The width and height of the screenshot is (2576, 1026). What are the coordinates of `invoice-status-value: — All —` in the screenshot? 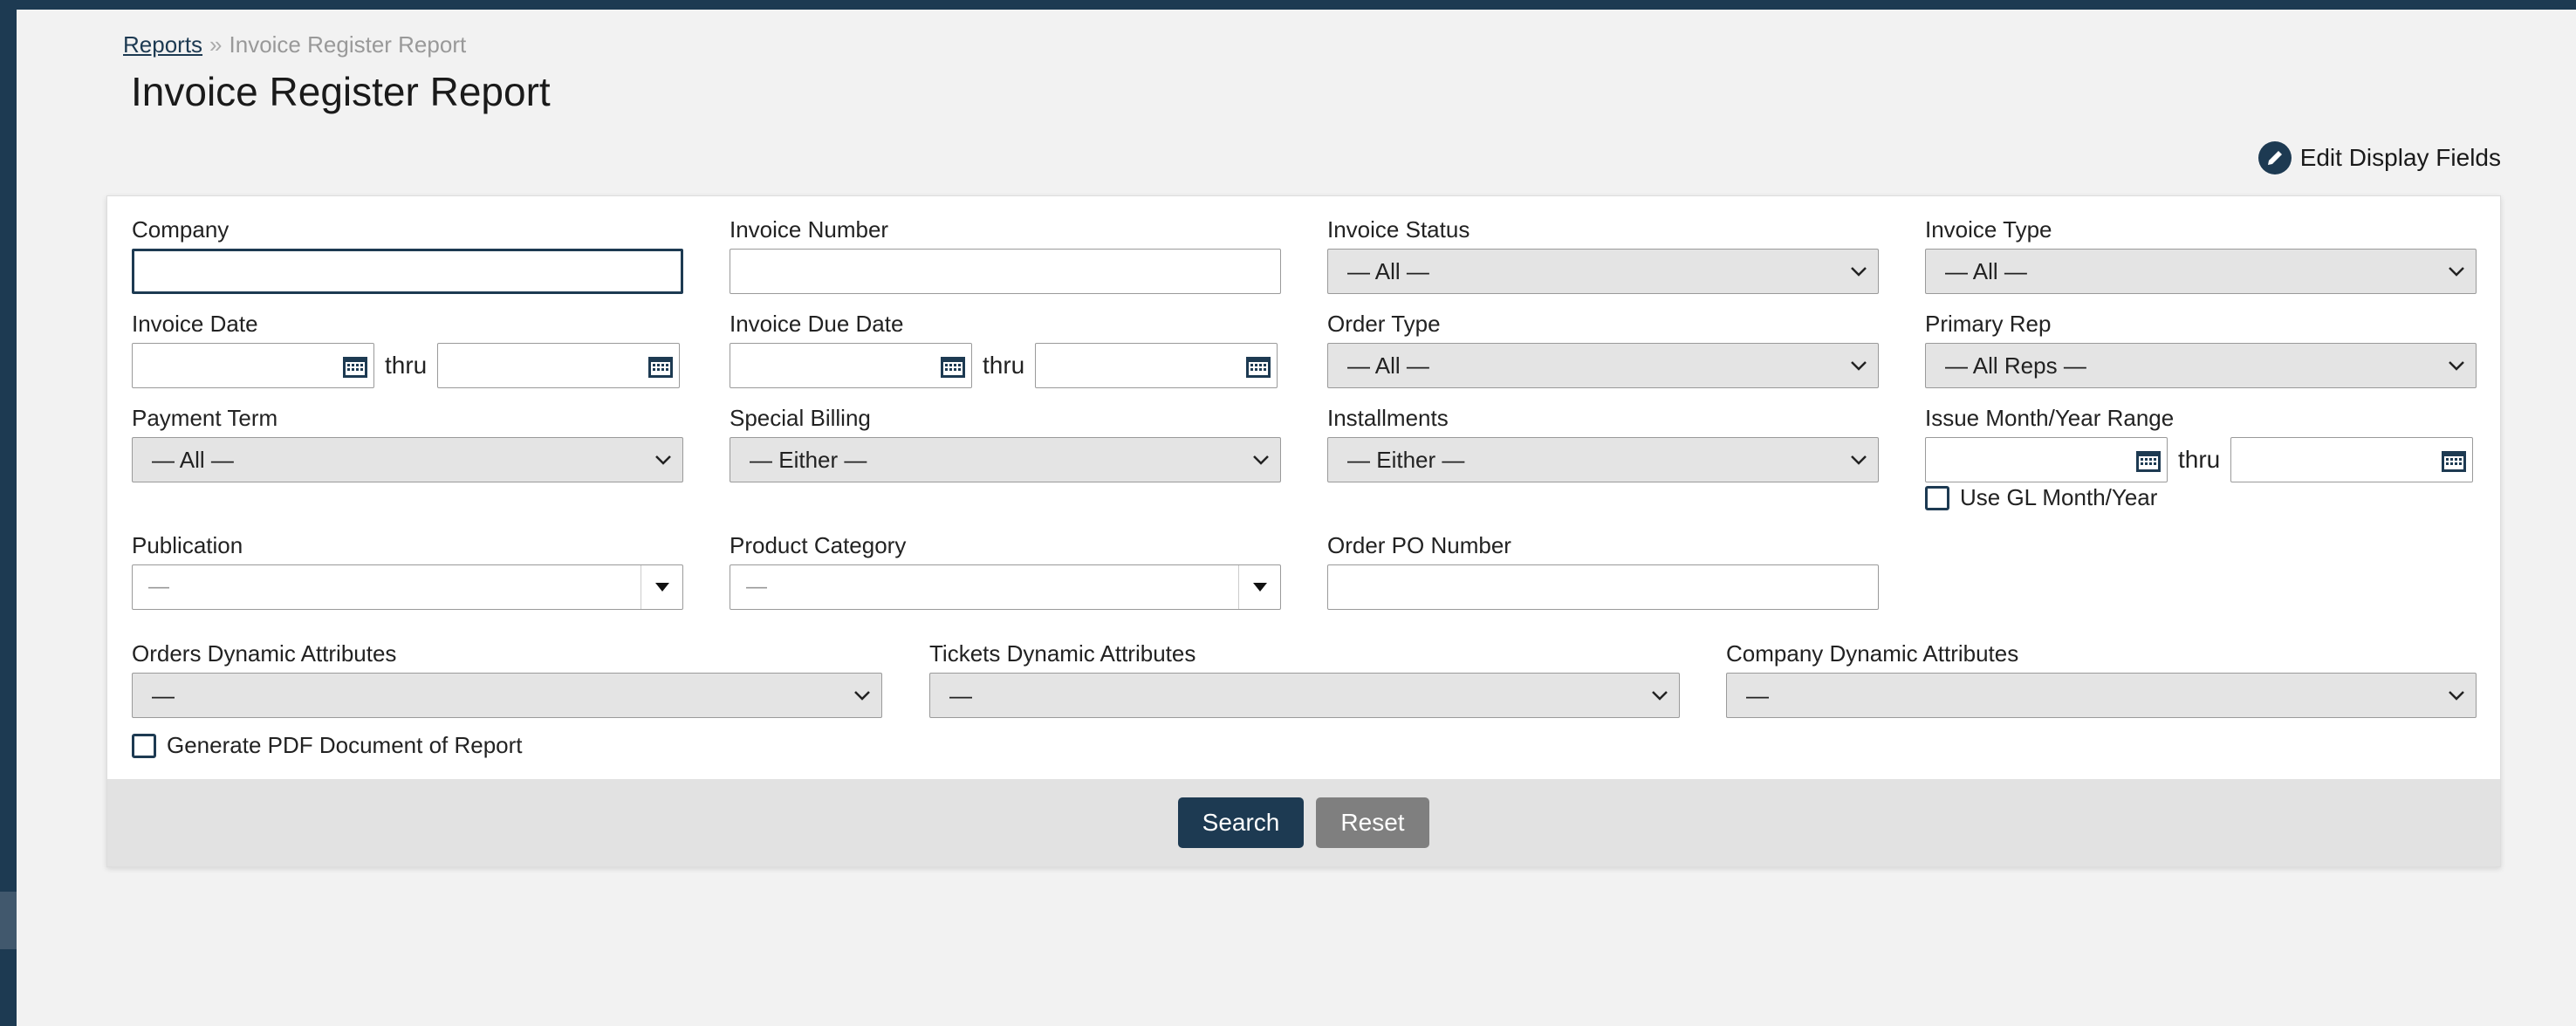 It's located at (1388, 270).